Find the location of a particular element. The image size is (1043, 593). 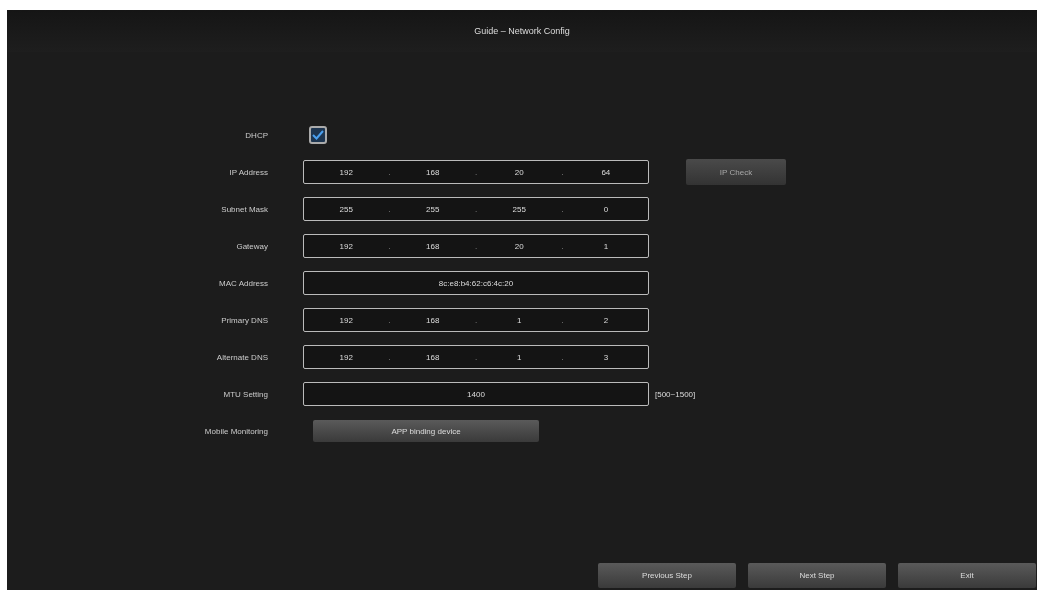

field-label: MTU Setting is located at coordinates (245, 394).